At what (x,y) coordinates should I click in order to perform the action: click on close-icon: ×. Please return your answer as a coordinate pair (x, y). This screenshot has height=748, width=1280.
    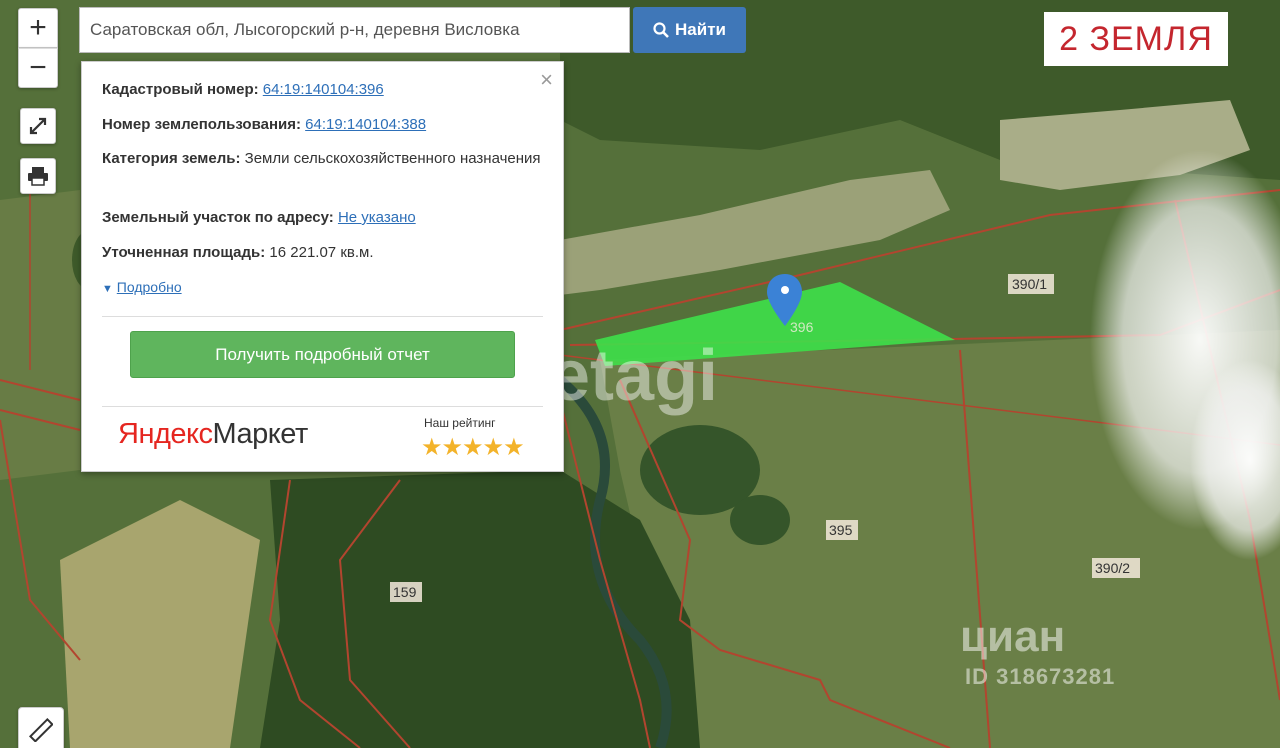
    Looking at the image, I should click on (546, 80).